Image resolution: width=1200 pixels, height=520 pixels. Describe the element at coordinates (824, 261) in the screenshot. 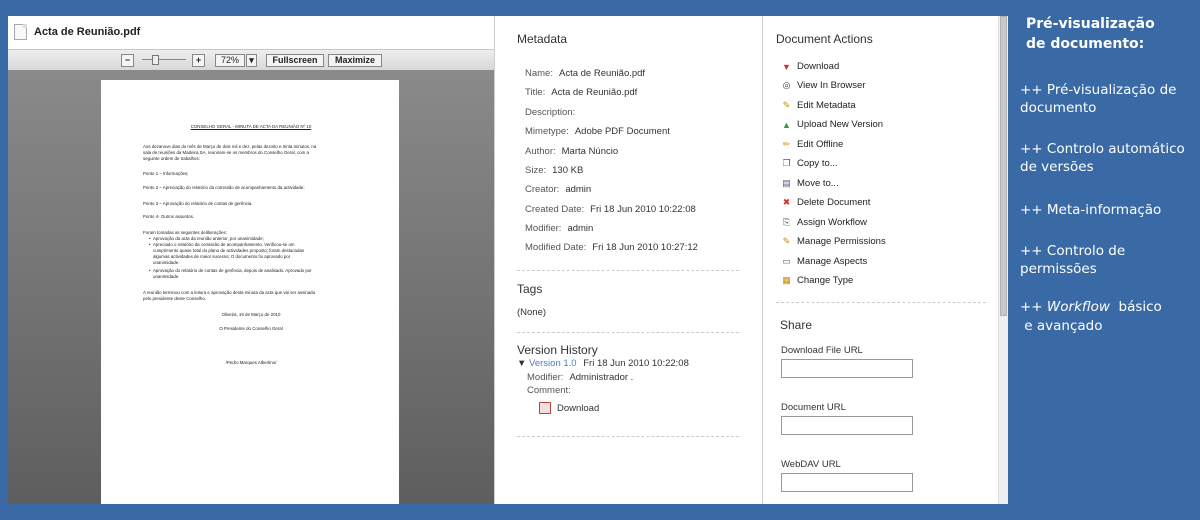

I see `action-manage-aspects: ▭ Manage Aspects` at that location.